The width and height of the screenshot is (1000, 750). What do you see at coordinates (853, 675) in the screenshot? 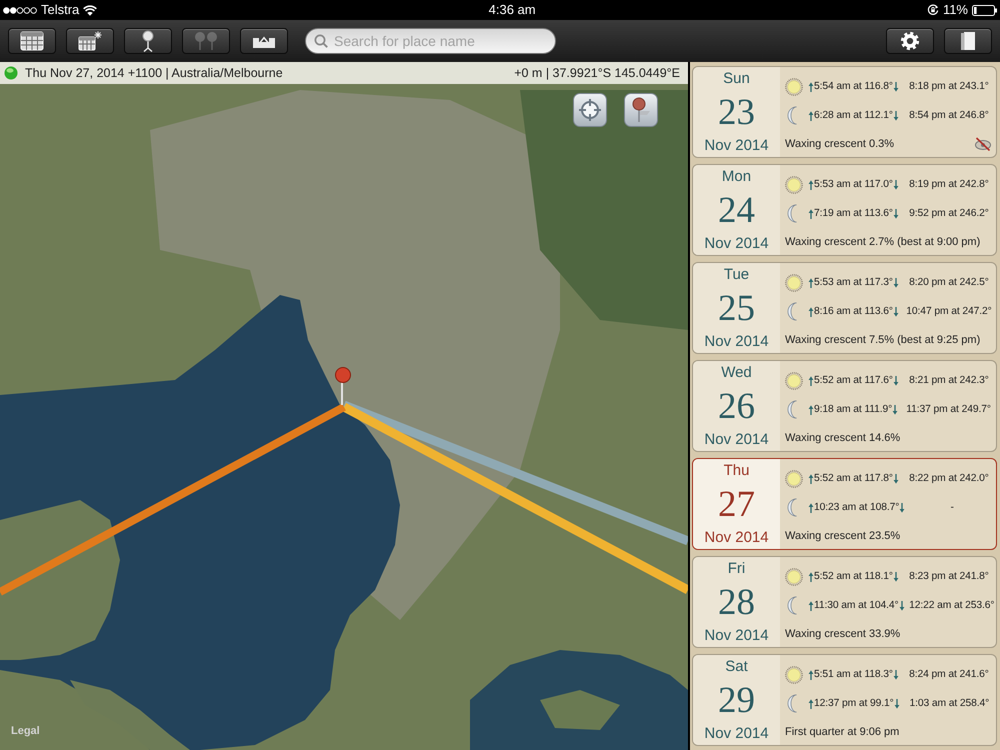
I see `sunrise-time: 5:51 am at 118.3°` at bounding box center [853, 675].